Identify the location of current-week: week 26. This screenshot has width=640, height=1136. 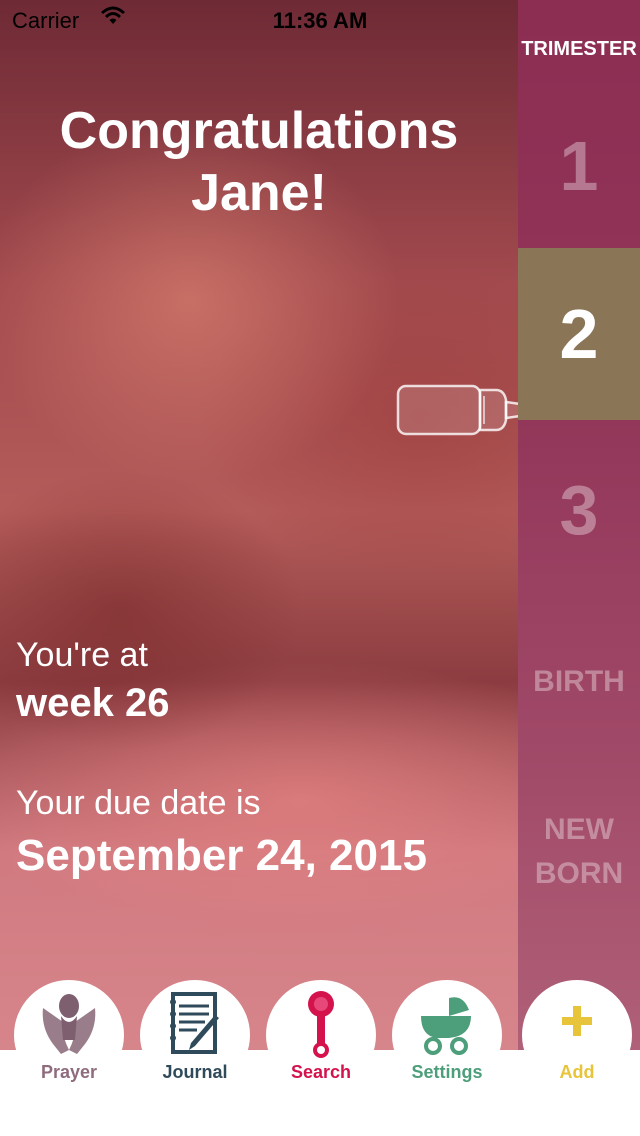
(93, 703).